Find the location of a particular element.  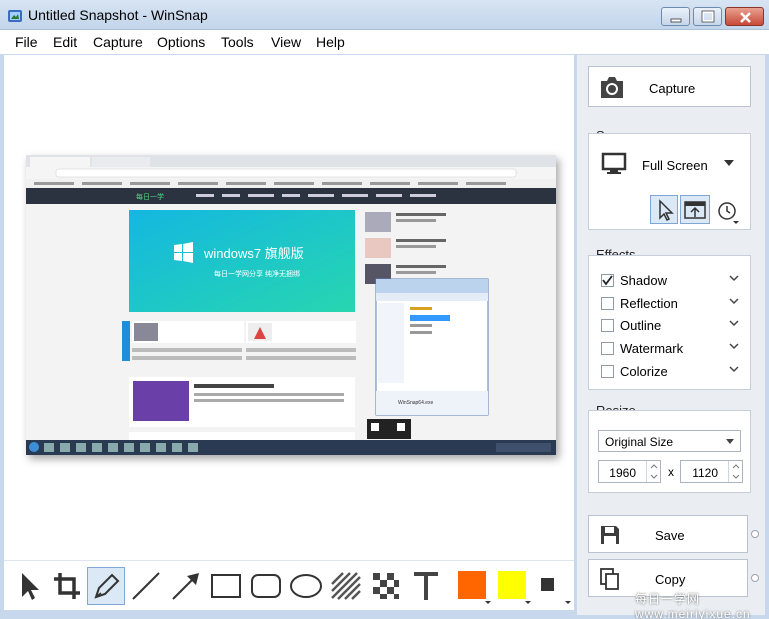

ellipse-icon is located at coordinates (306, 586).